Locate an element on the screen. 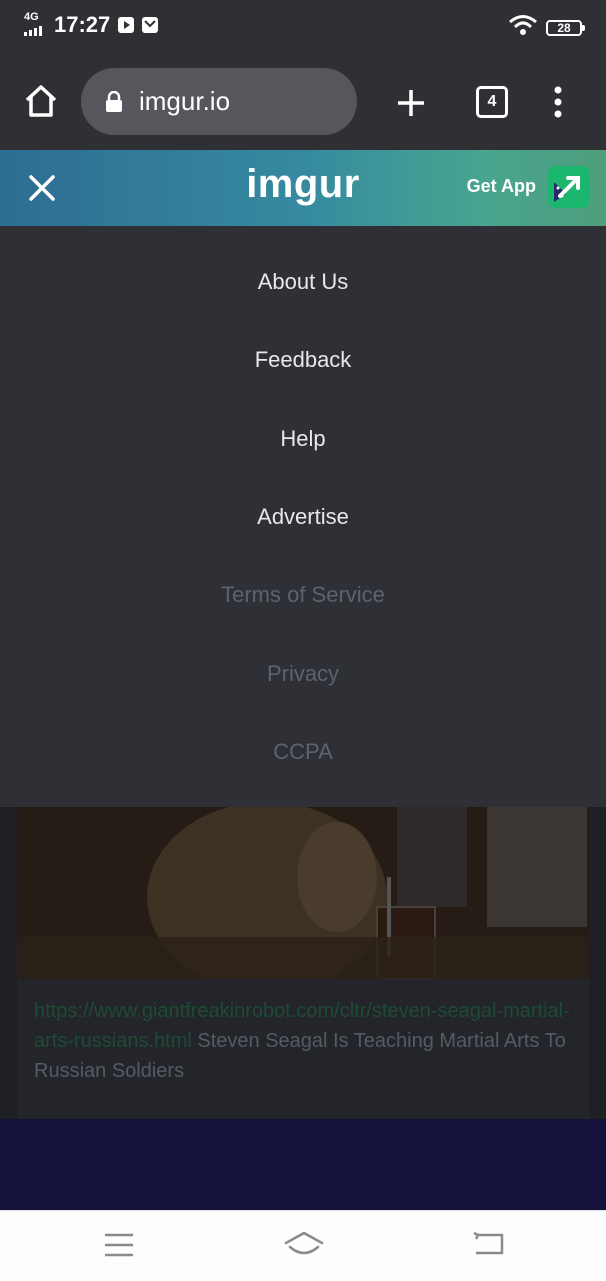  url-text: imgur.io is located at coordinates (185, 101).